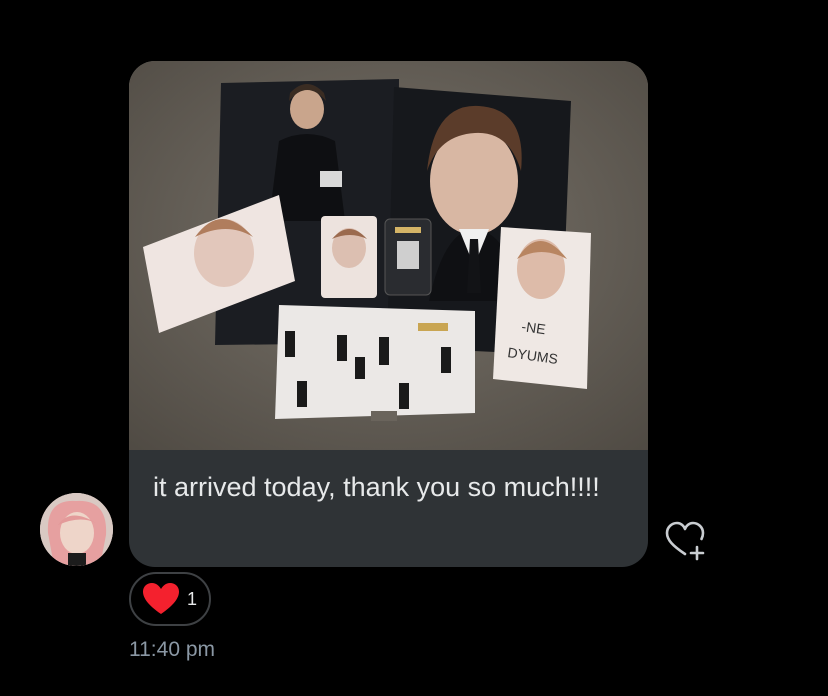  Describe the element at coordinates (376, 487) in the screenshot. I see `message-text: it arrived today, thank you so much!!!!` at that location.